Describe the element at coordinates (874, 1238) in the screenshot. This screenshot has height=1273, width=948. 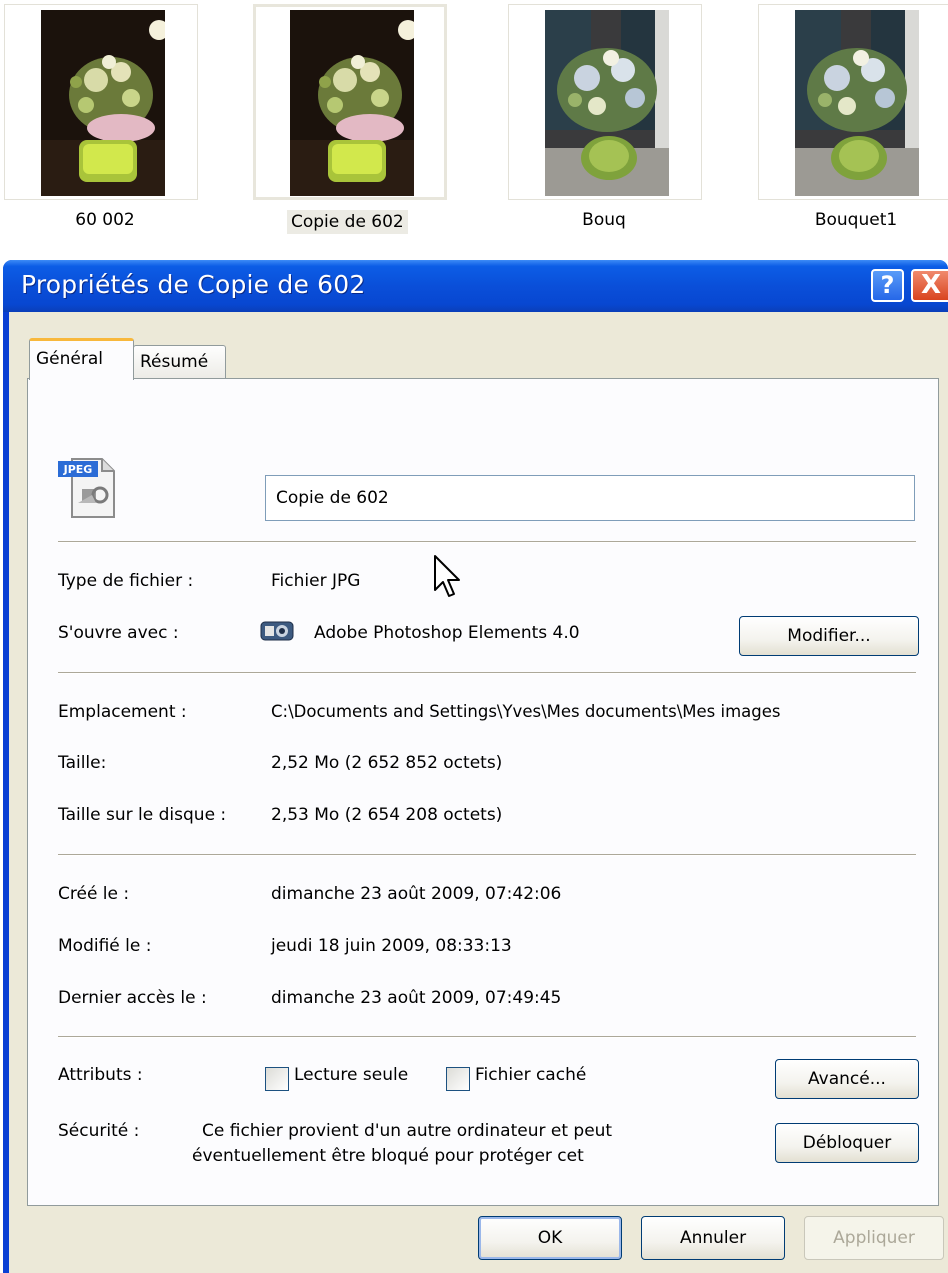
I see `apply-button: Appliquer` at that location.